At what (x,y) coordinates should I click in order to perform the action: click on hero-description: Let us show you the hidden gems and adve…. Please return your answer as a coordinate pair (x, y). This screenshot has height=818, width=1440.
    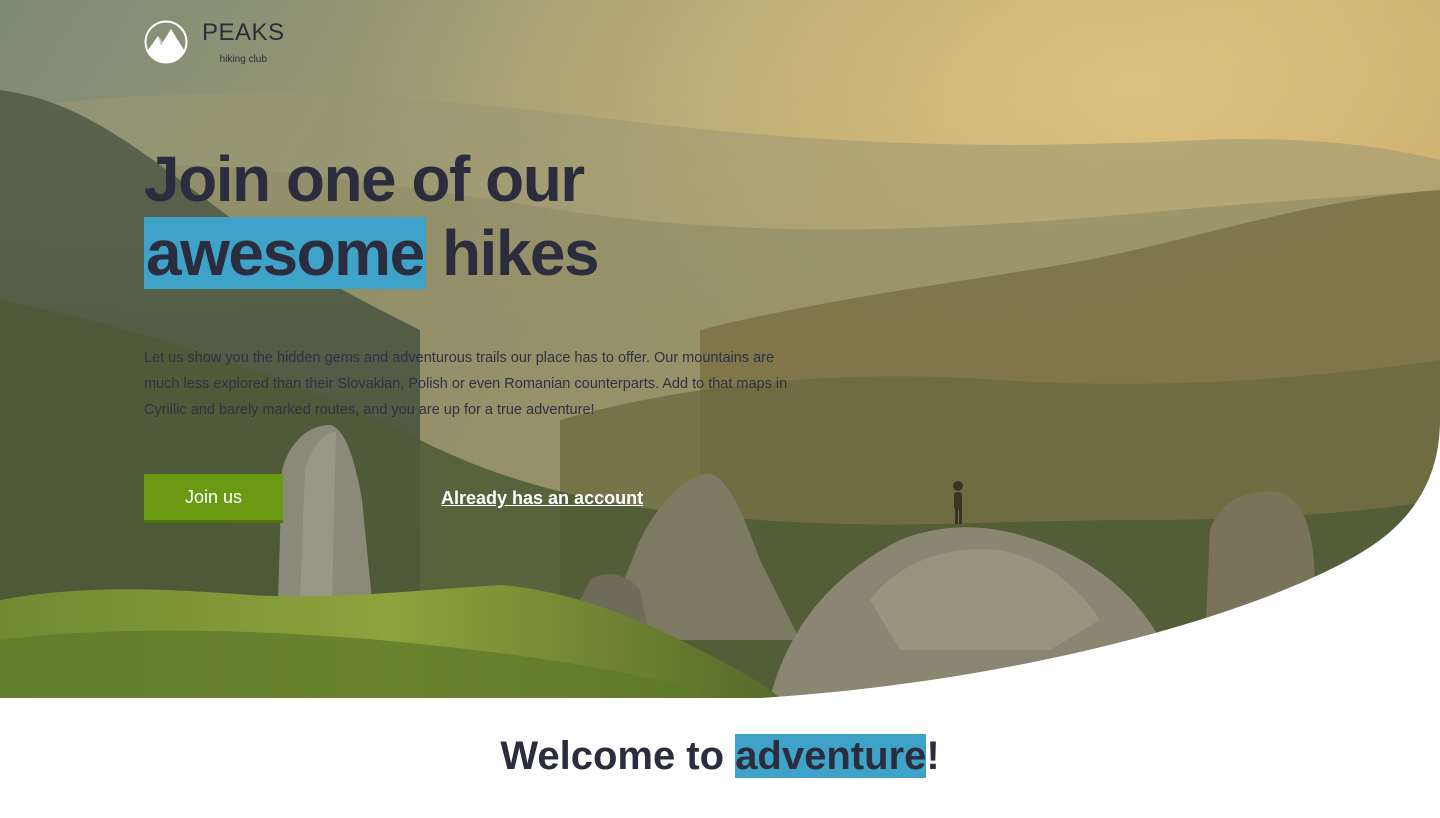
    Looking at the image, I should click on (466, 384).